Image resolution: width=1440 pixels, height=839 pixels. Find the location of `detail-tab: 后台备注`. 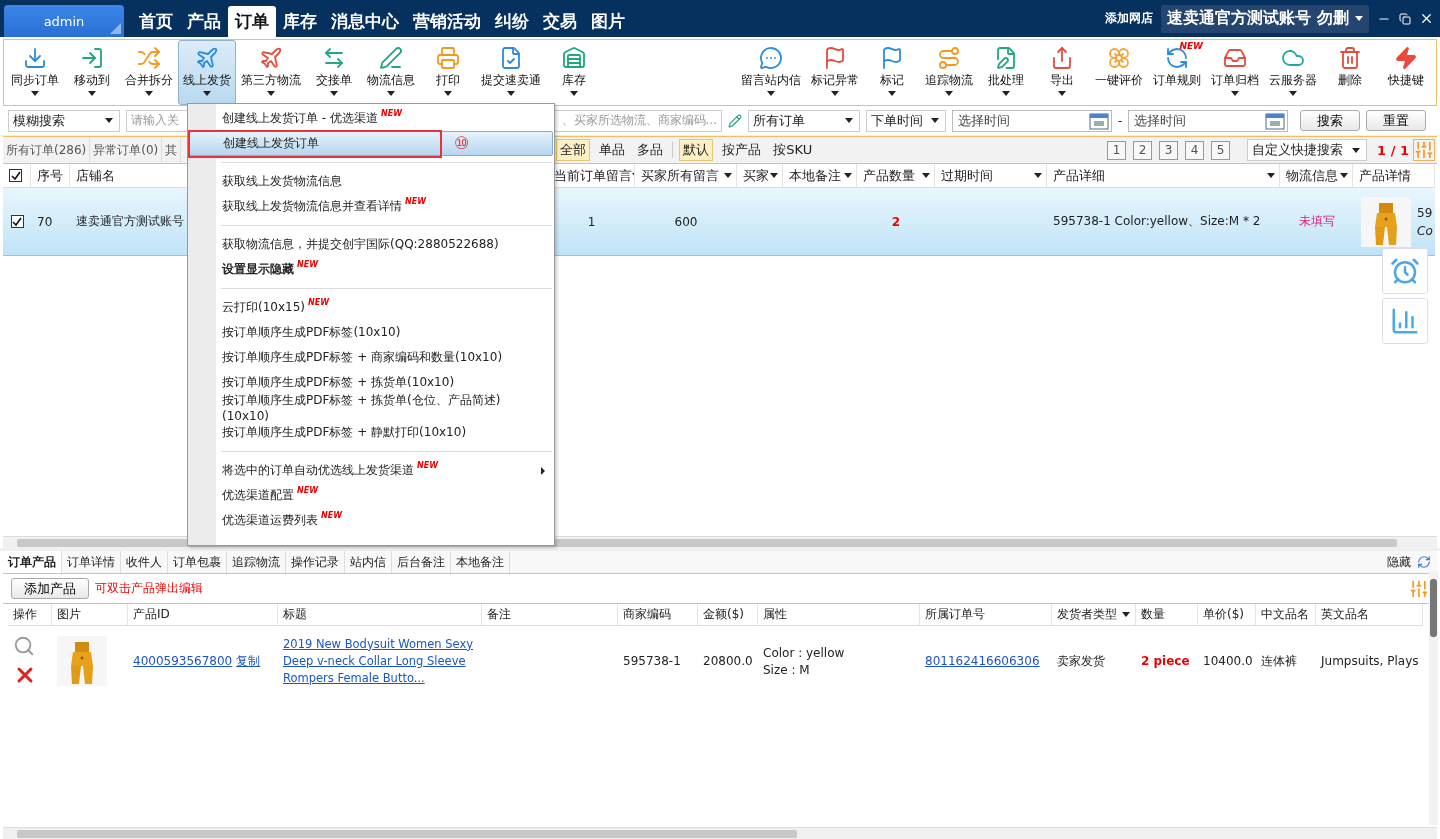

detail-tab: 后台备注 is located at coordinates (421, 562).